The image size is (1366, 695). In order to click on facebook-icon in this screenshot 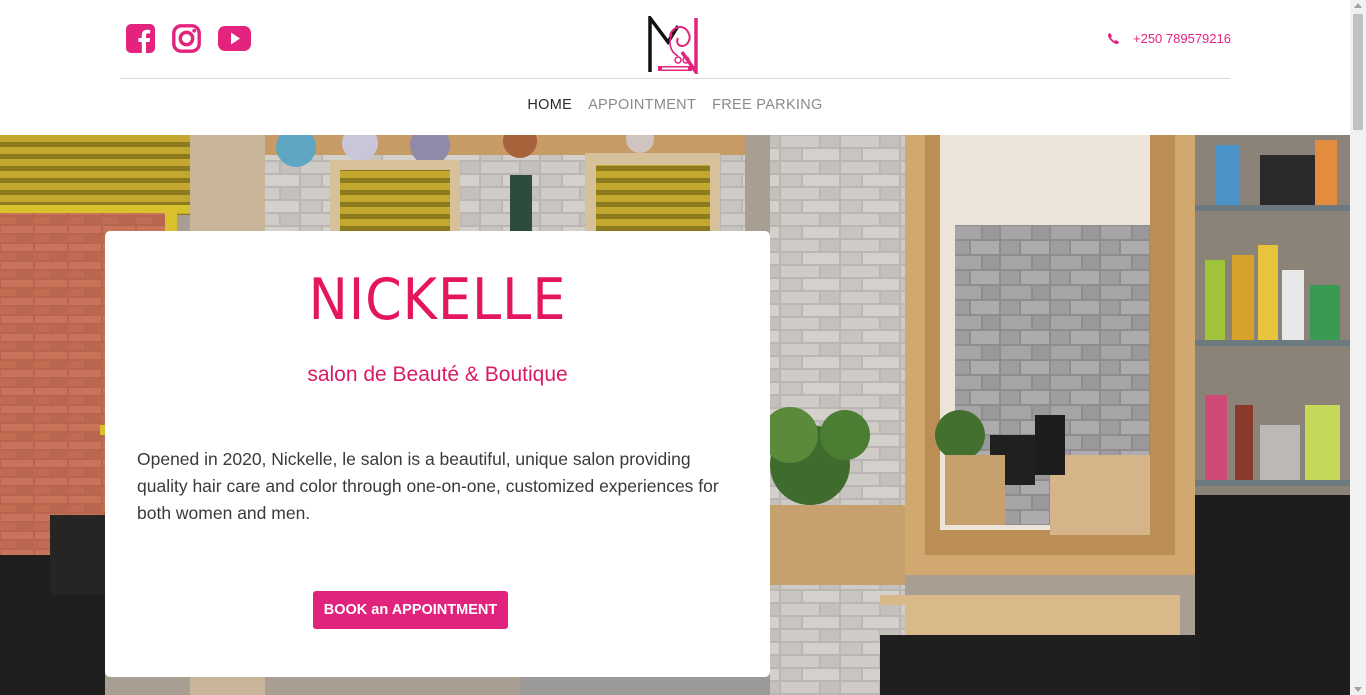, I will do `click(140, 38)`.